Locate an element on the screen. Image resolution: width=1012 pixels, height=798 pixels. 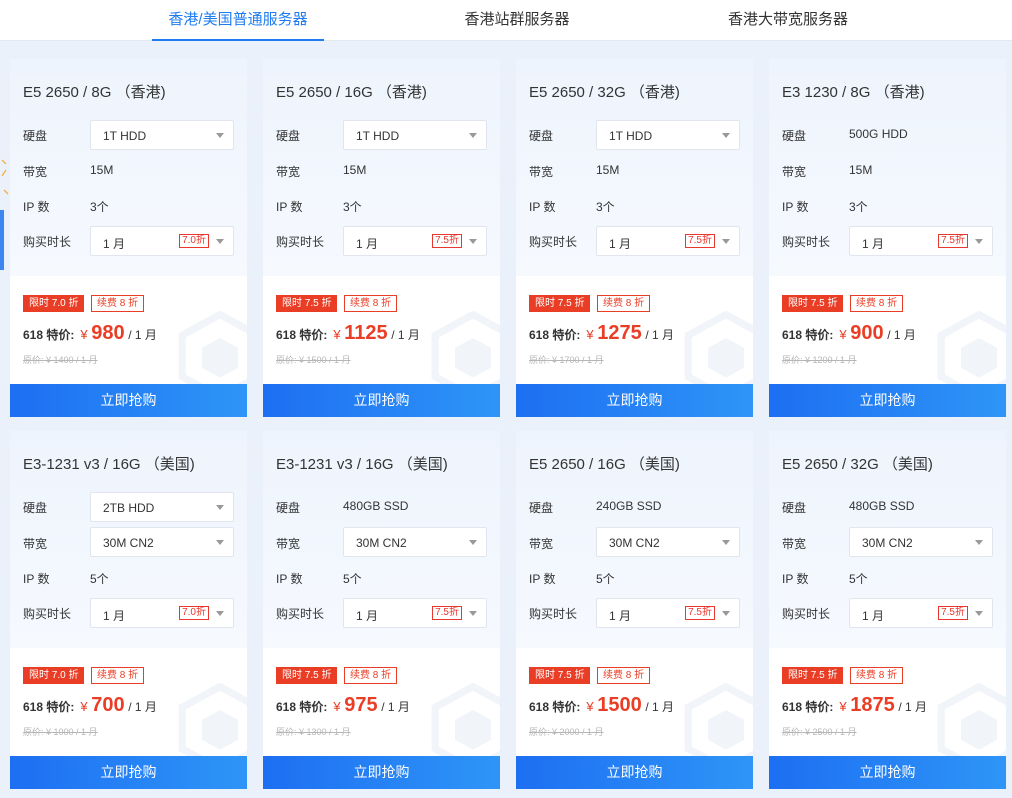
tab-hk-high-bandwidth: 香港大带宽服务器 is located at coordinates (788, 20).